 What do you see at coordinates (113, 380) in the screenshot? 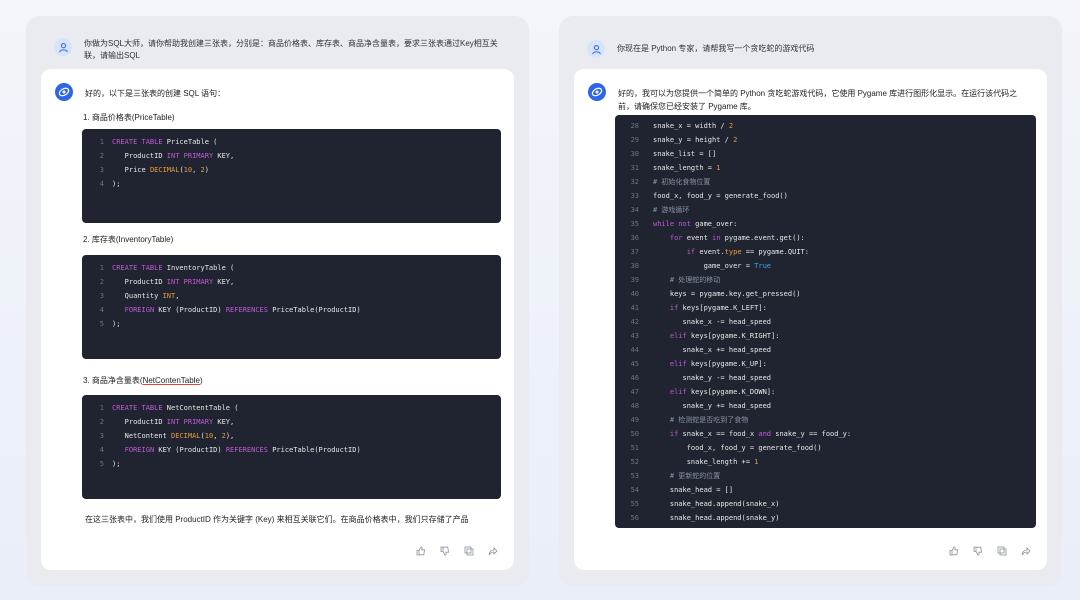
I see `section-label-netcontent-prefix: 3. 商品净含量表(` at bounding box center [113, 380].